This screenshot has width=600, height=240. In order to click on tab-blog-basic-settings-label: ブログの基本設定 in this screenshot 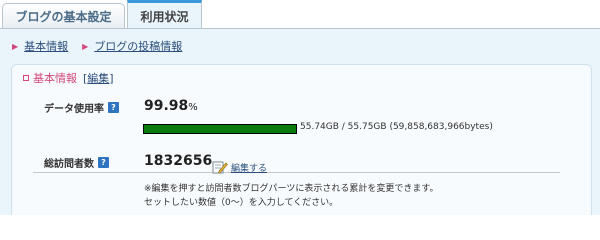, I will do `click(63, 16)`.